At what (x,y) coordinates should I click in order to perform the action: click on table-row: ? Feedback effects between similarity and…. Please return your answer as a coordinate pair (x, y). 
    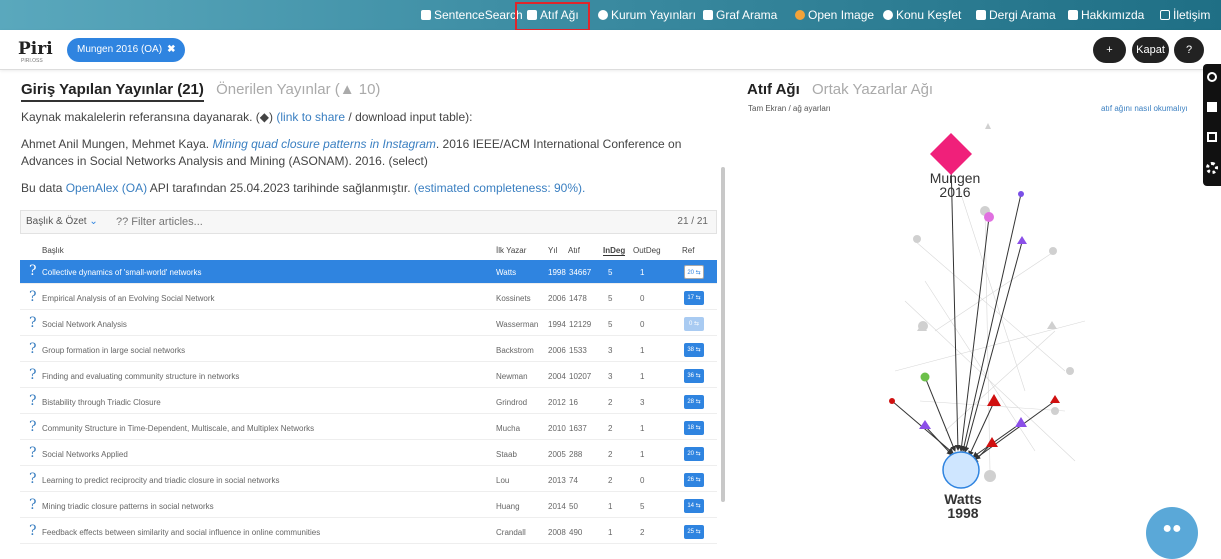
    Looking at the image, I should click on (368, 532).